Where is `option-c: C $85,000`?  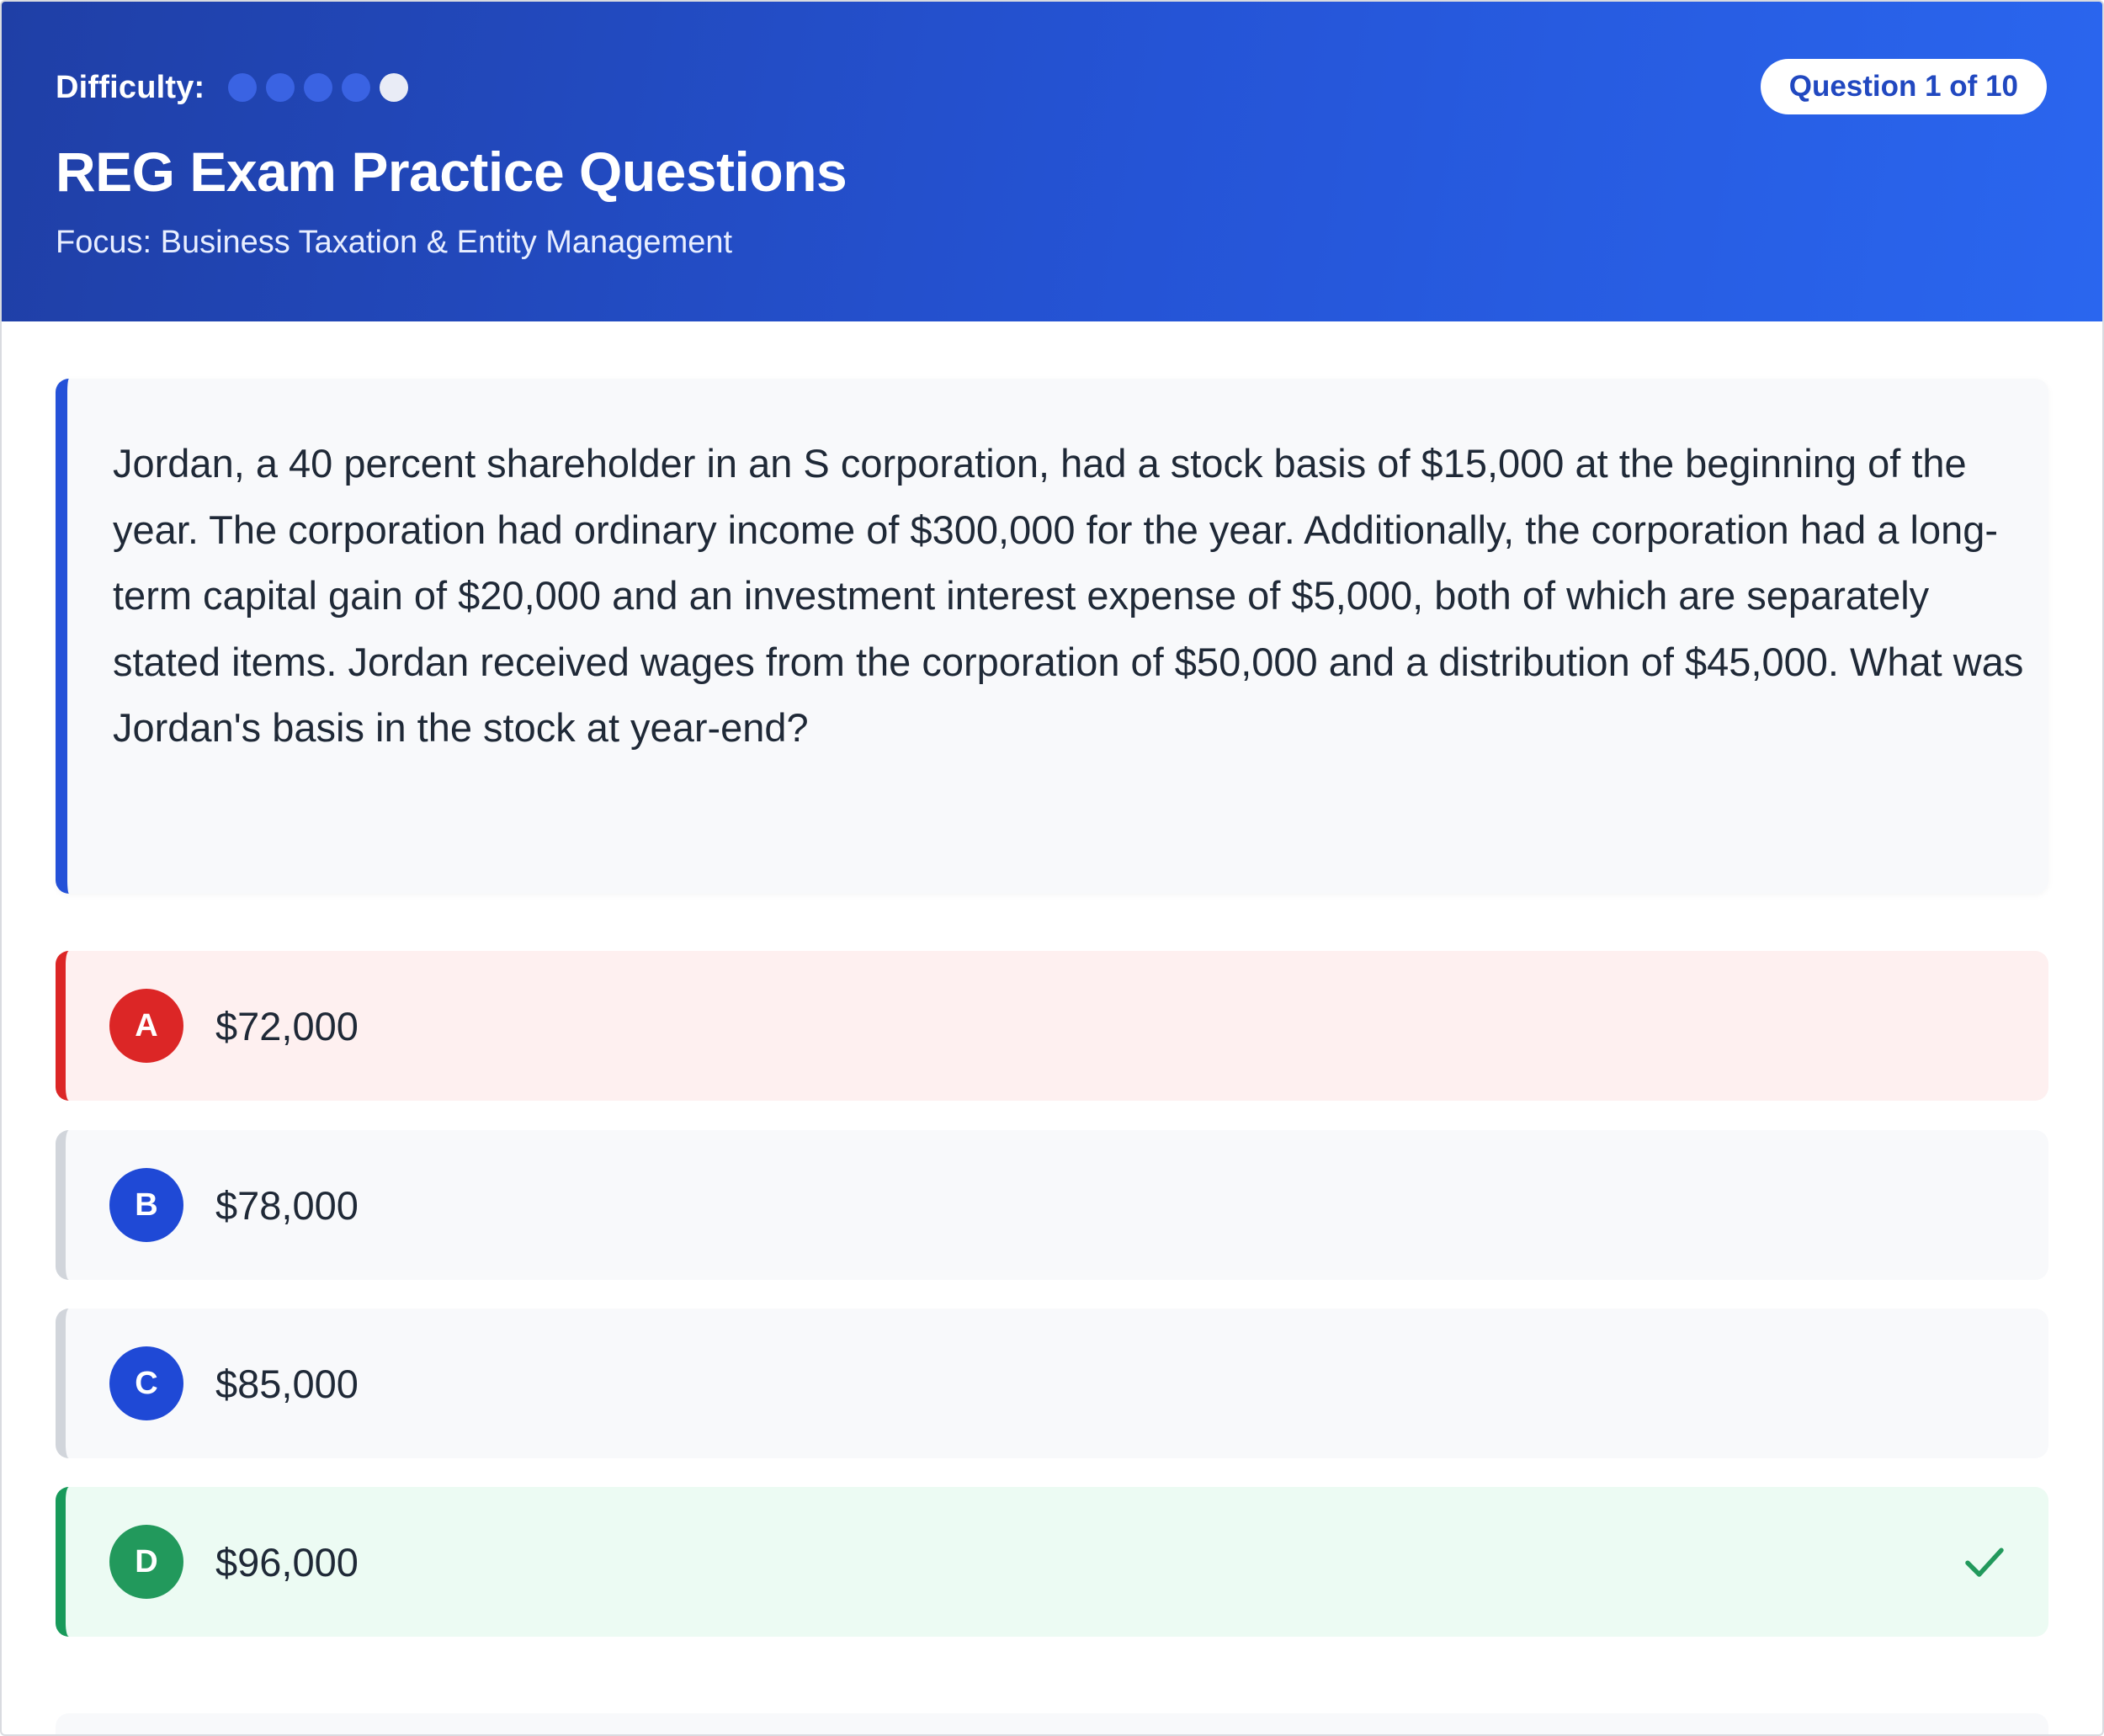 option-c: C $85,000 is located at coordinates (1052, 1383).